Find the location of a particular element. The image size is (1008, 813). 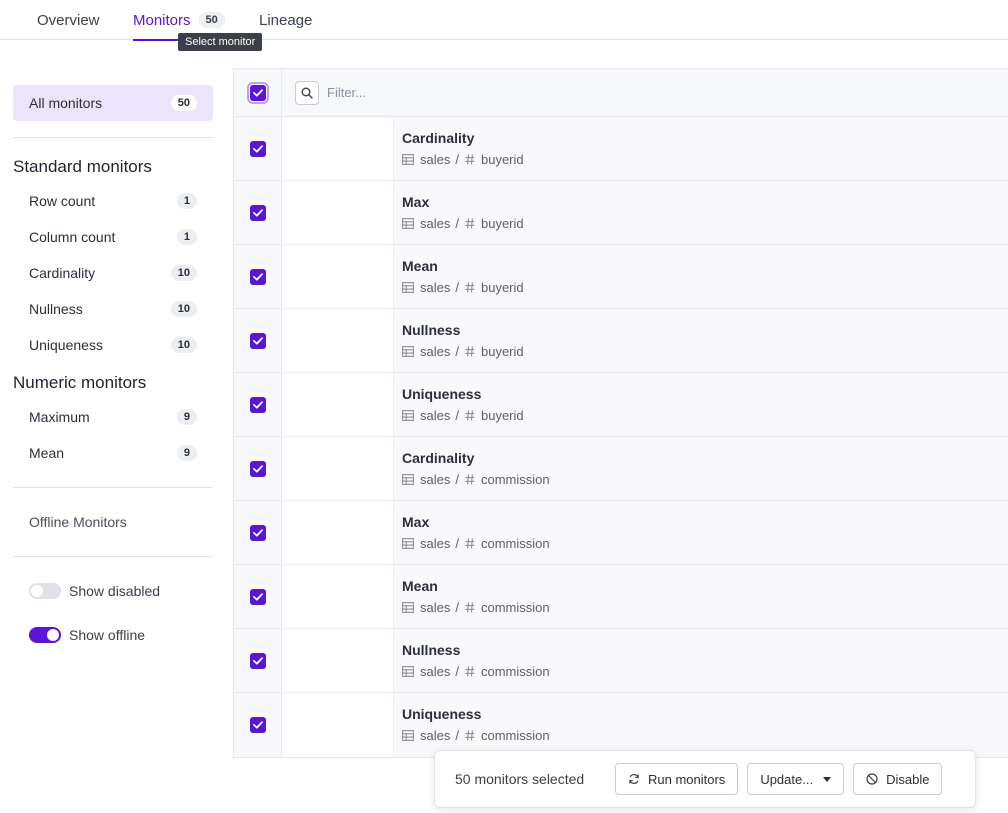

show-offline-label: Show offline is located at coordinates (107, 635).